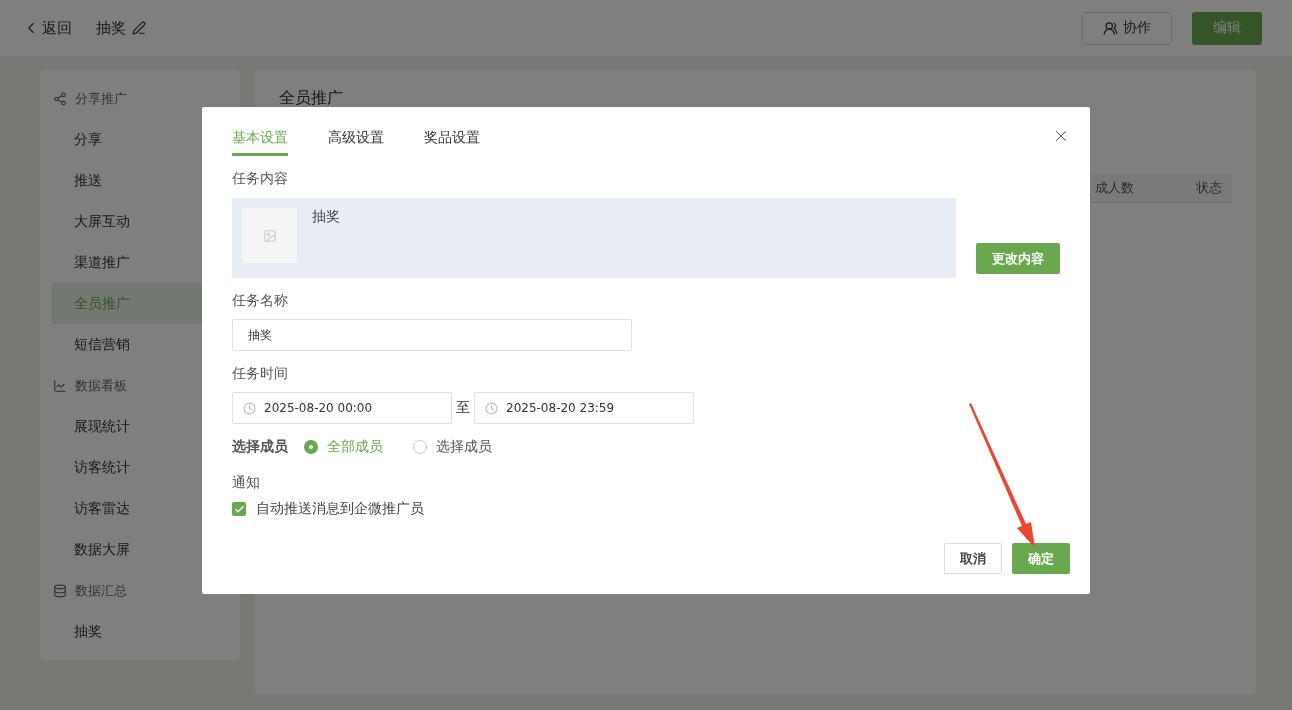 The width and height of the screenshot is (1292, 710). Describe the element at coordinates (1209, 187) in the screenshot. I see `column-header: 状态` at that location.